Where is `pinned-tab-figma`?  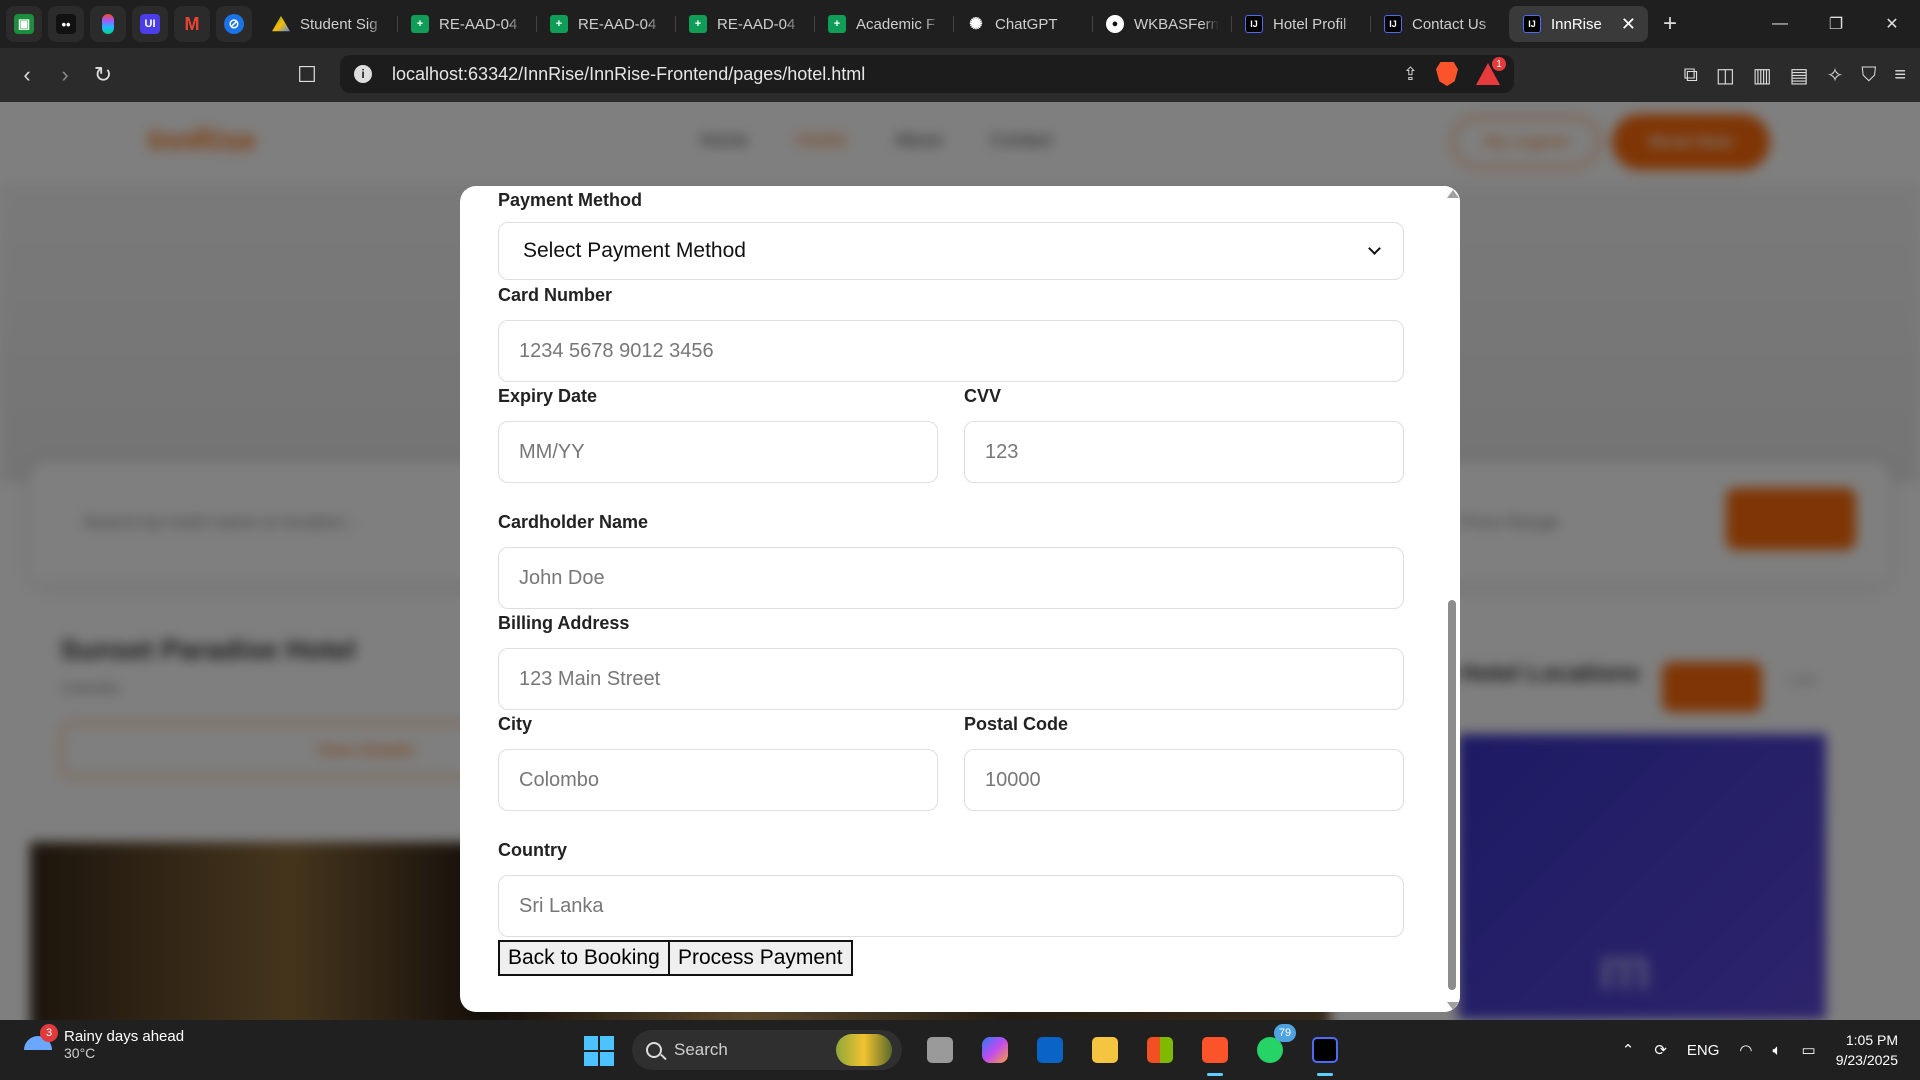
pinned-tab-figma is located at coordinates (108, 24).